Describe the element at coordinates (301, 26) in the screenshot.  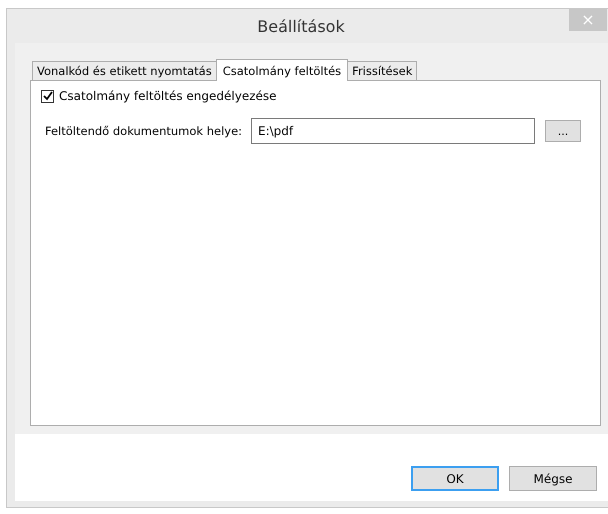
I see `window-title: Beállítások` at that location.